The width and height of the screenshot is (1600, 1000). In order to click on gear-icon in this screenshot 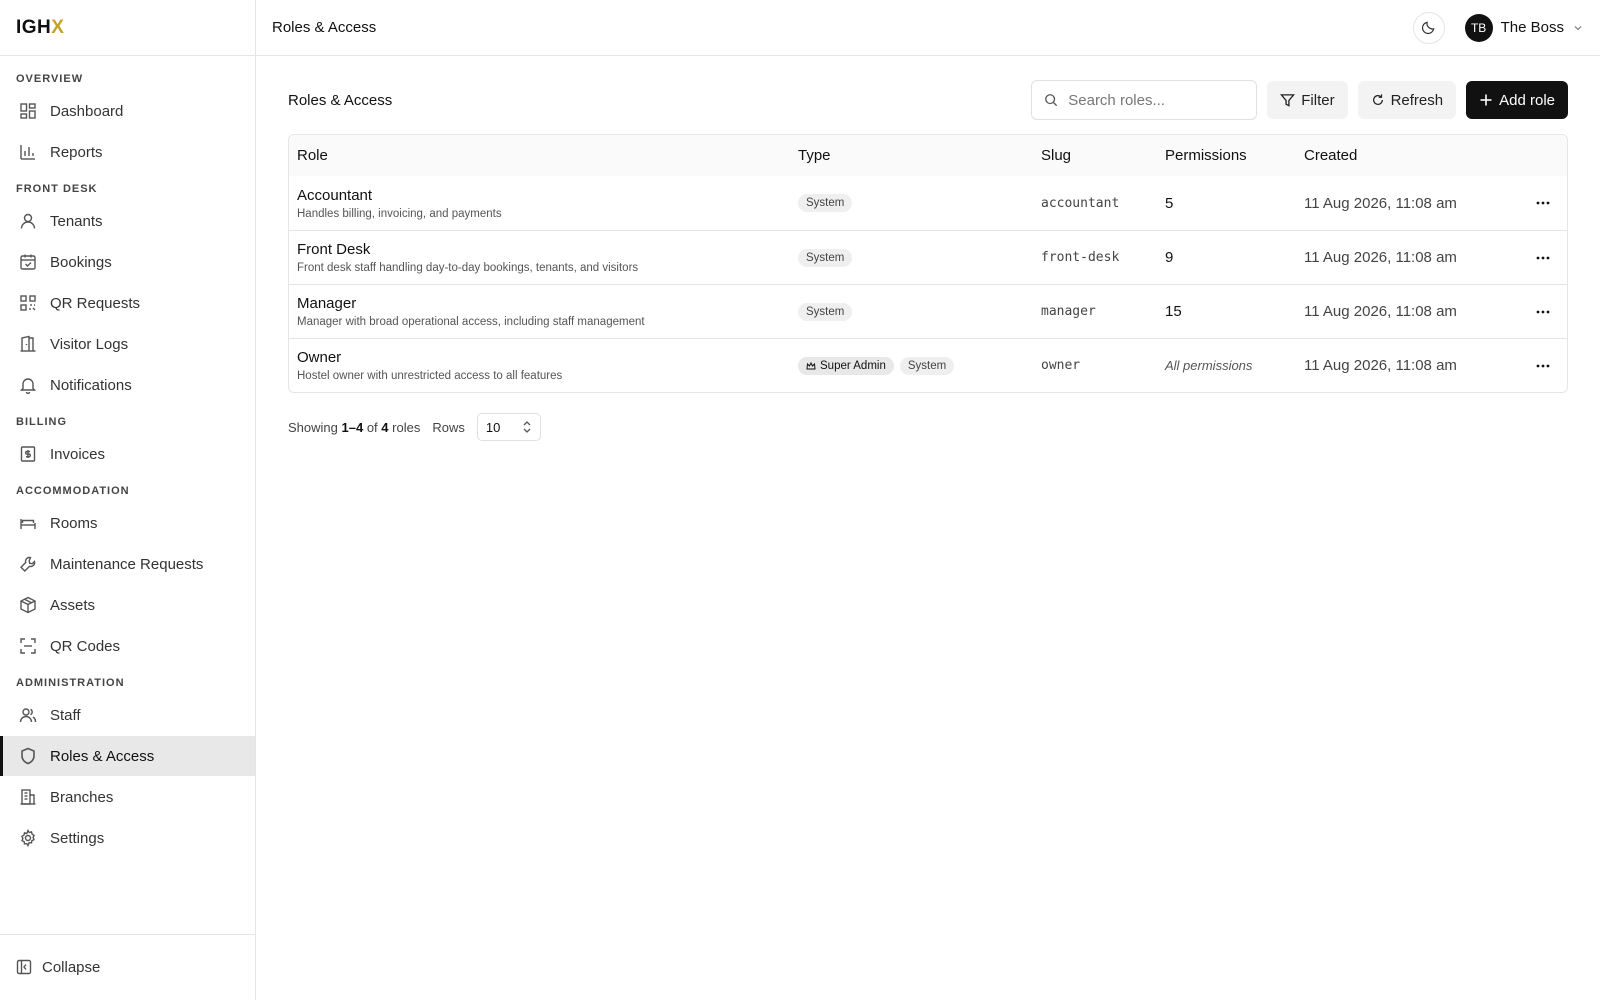, I will do `click(28, 838)`.